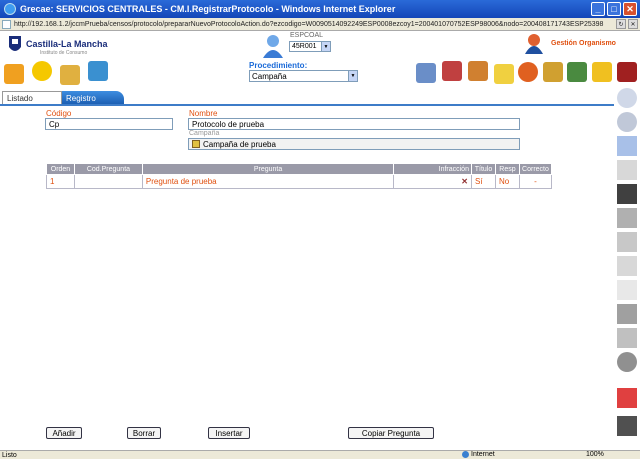 Image resolution: width=640 pixels, height=459 pixels. What do you see at coordinates (268, 169) in the screenshot?
I see `col-pregunta: Pregunta` at bounding box center [268, 169].